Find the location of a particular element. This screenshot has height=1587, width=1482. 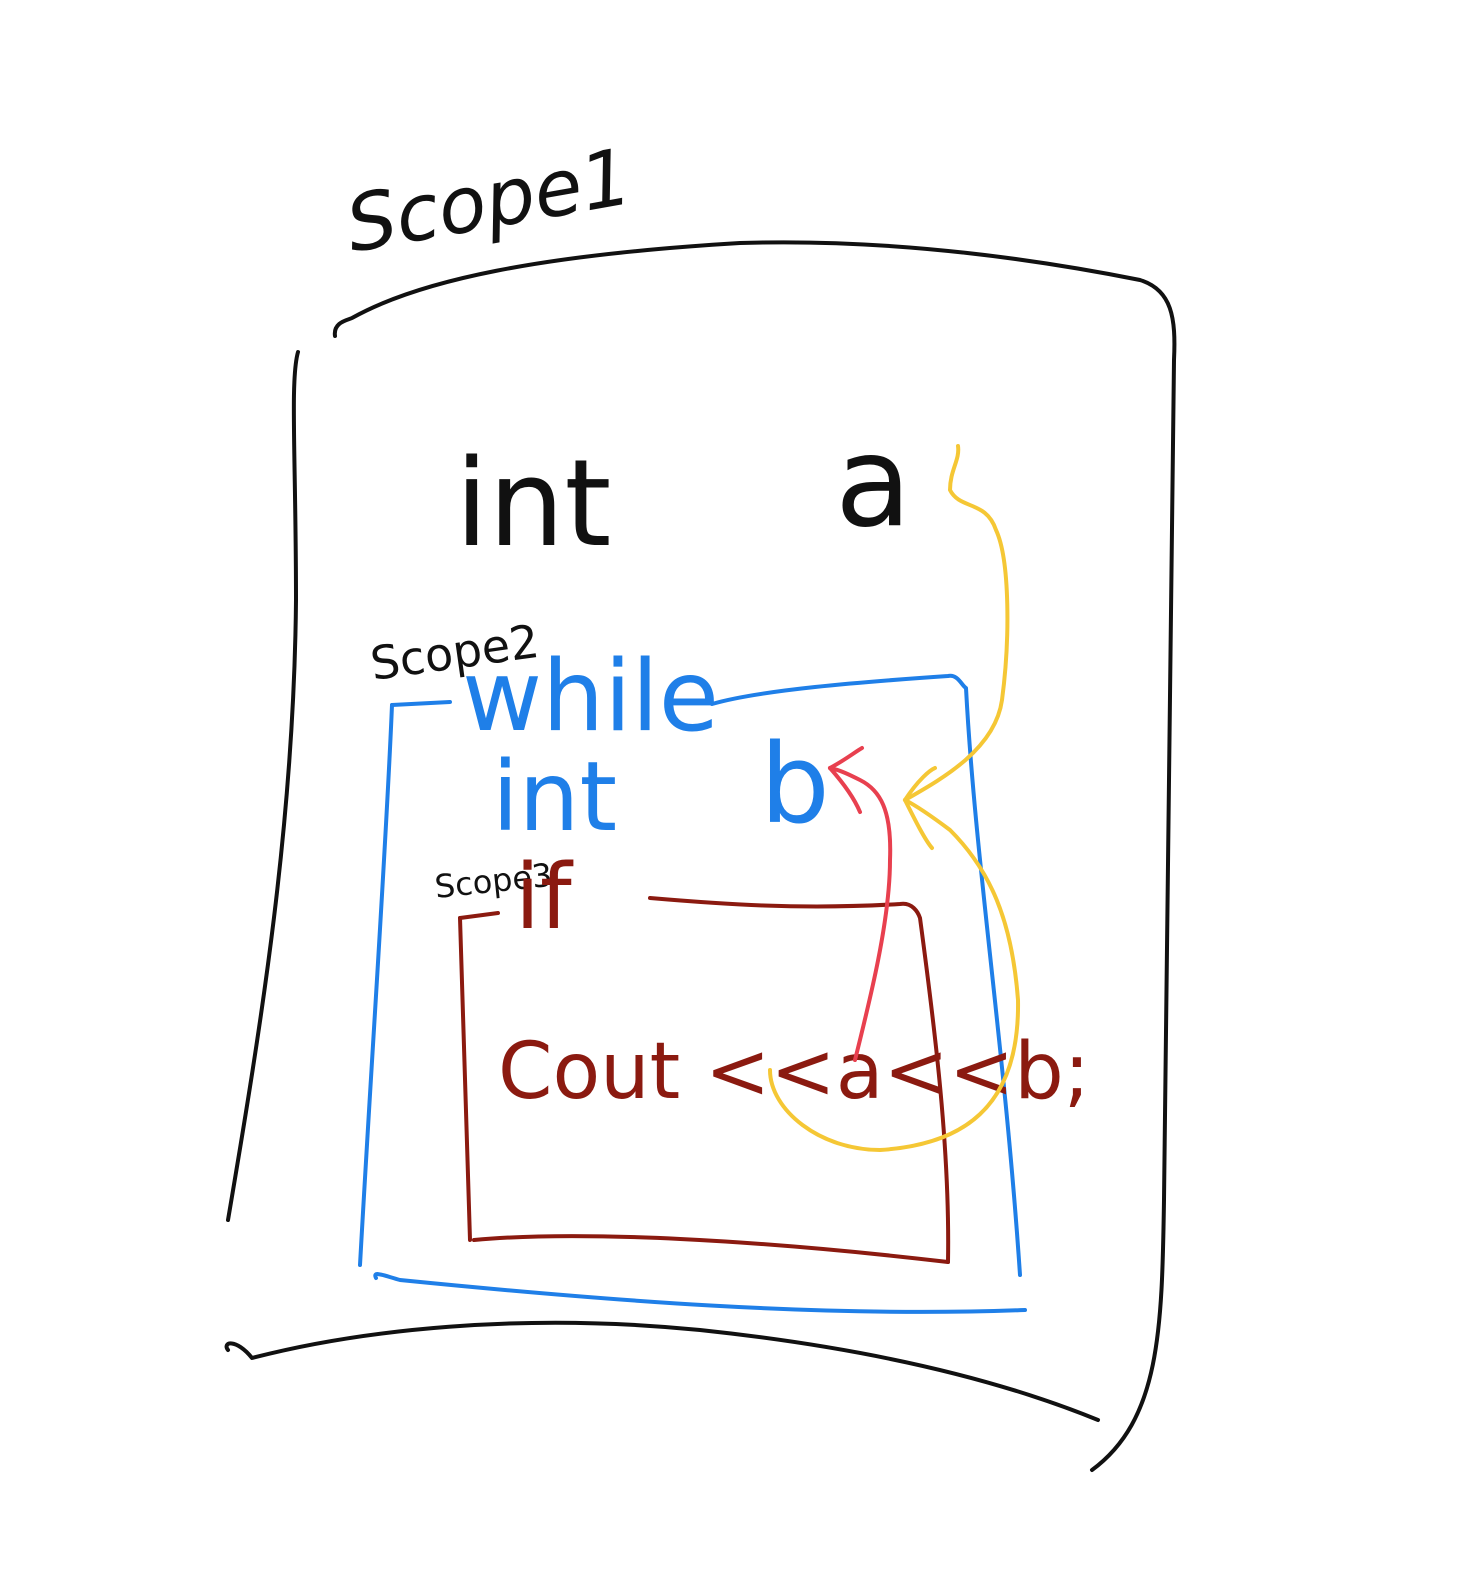

scope2-type-keyword: int is located at coordinates (554, 797).